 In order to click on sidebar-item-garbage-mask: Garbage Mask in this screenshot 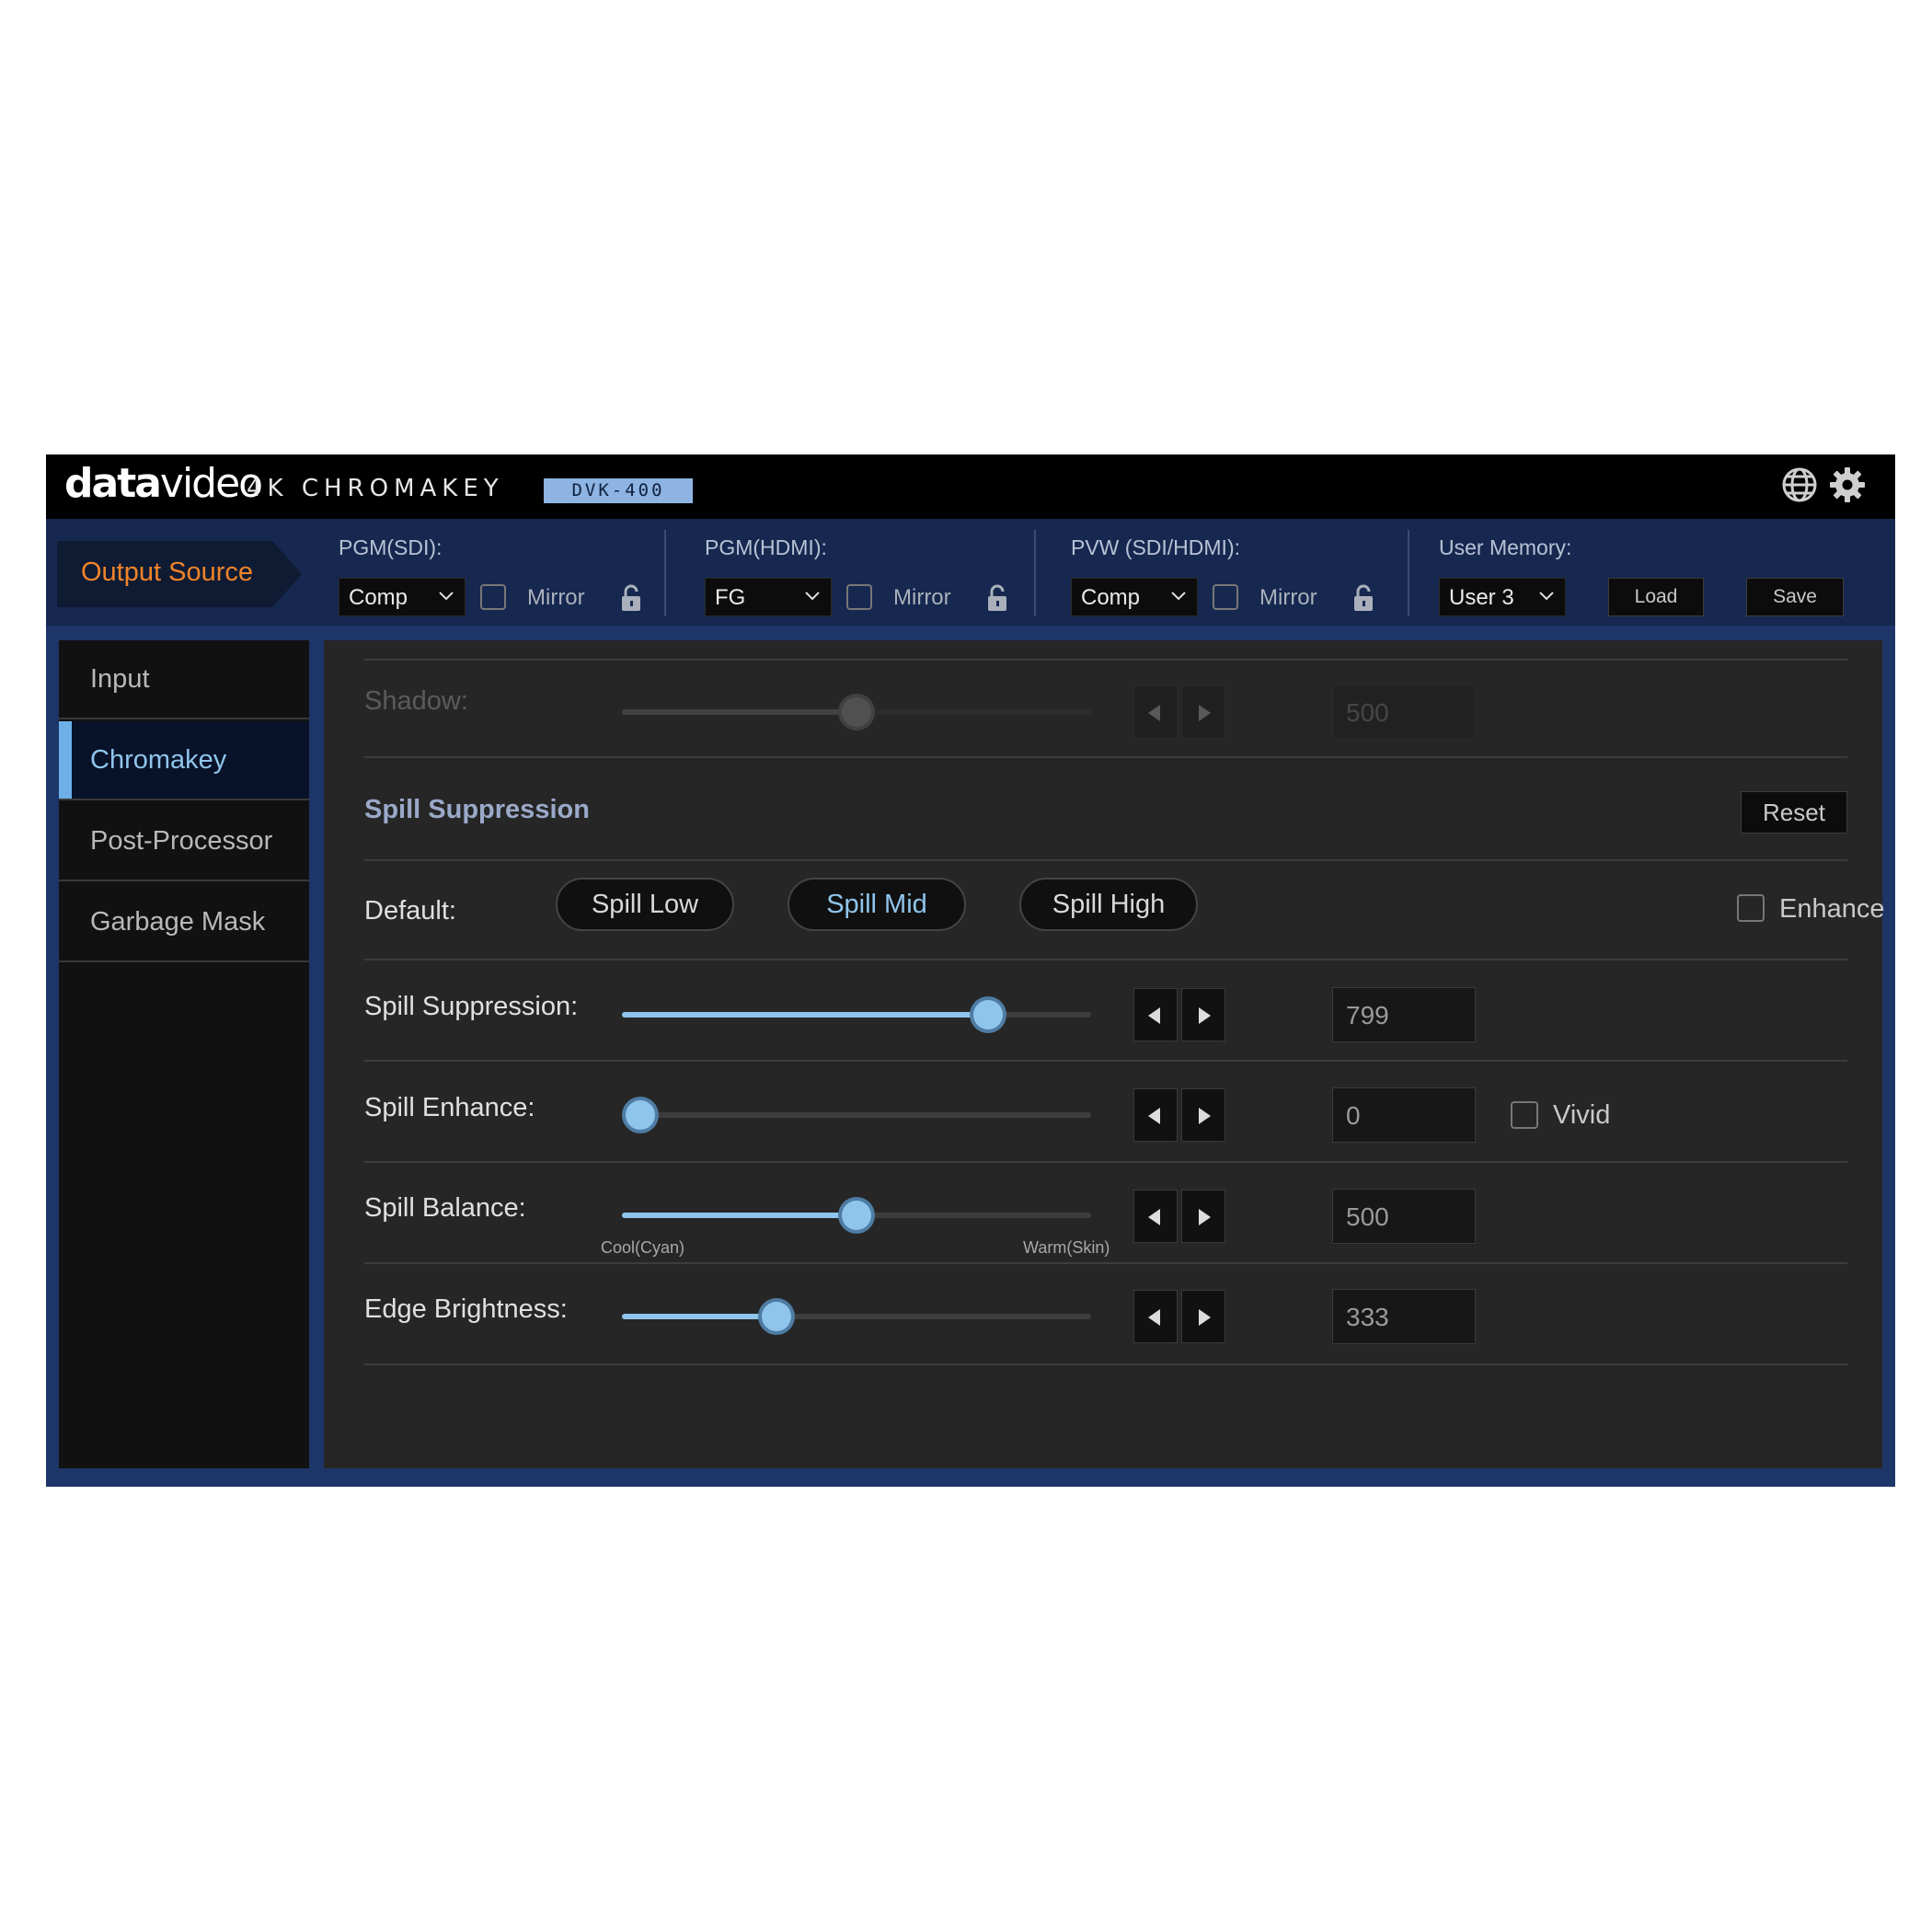, I will do `click(184, 922)`.